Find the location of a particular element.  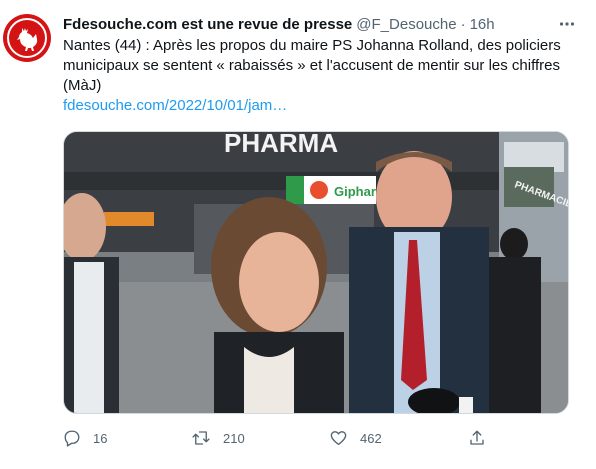

retweet-icon is located at coordinates (201, 438).